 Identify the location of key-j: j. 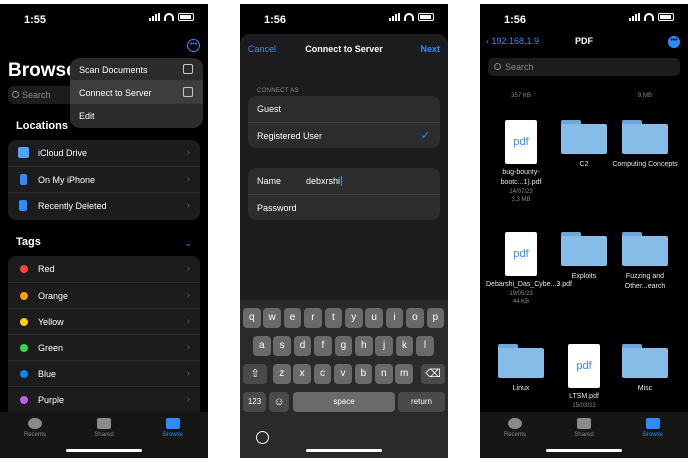
(384, 346).